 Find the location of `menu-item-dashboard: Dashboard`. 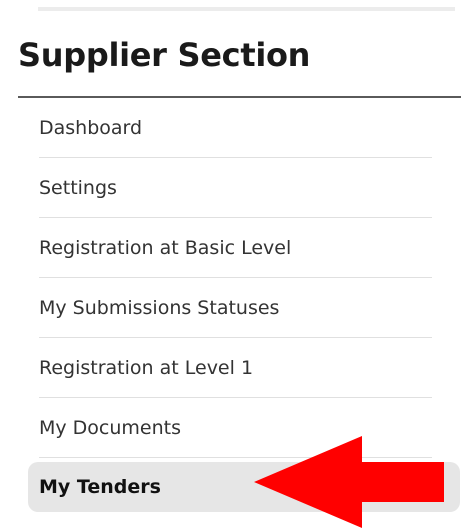

menu-item-dashboard: Dashboard is located at coordinates (244, 128).